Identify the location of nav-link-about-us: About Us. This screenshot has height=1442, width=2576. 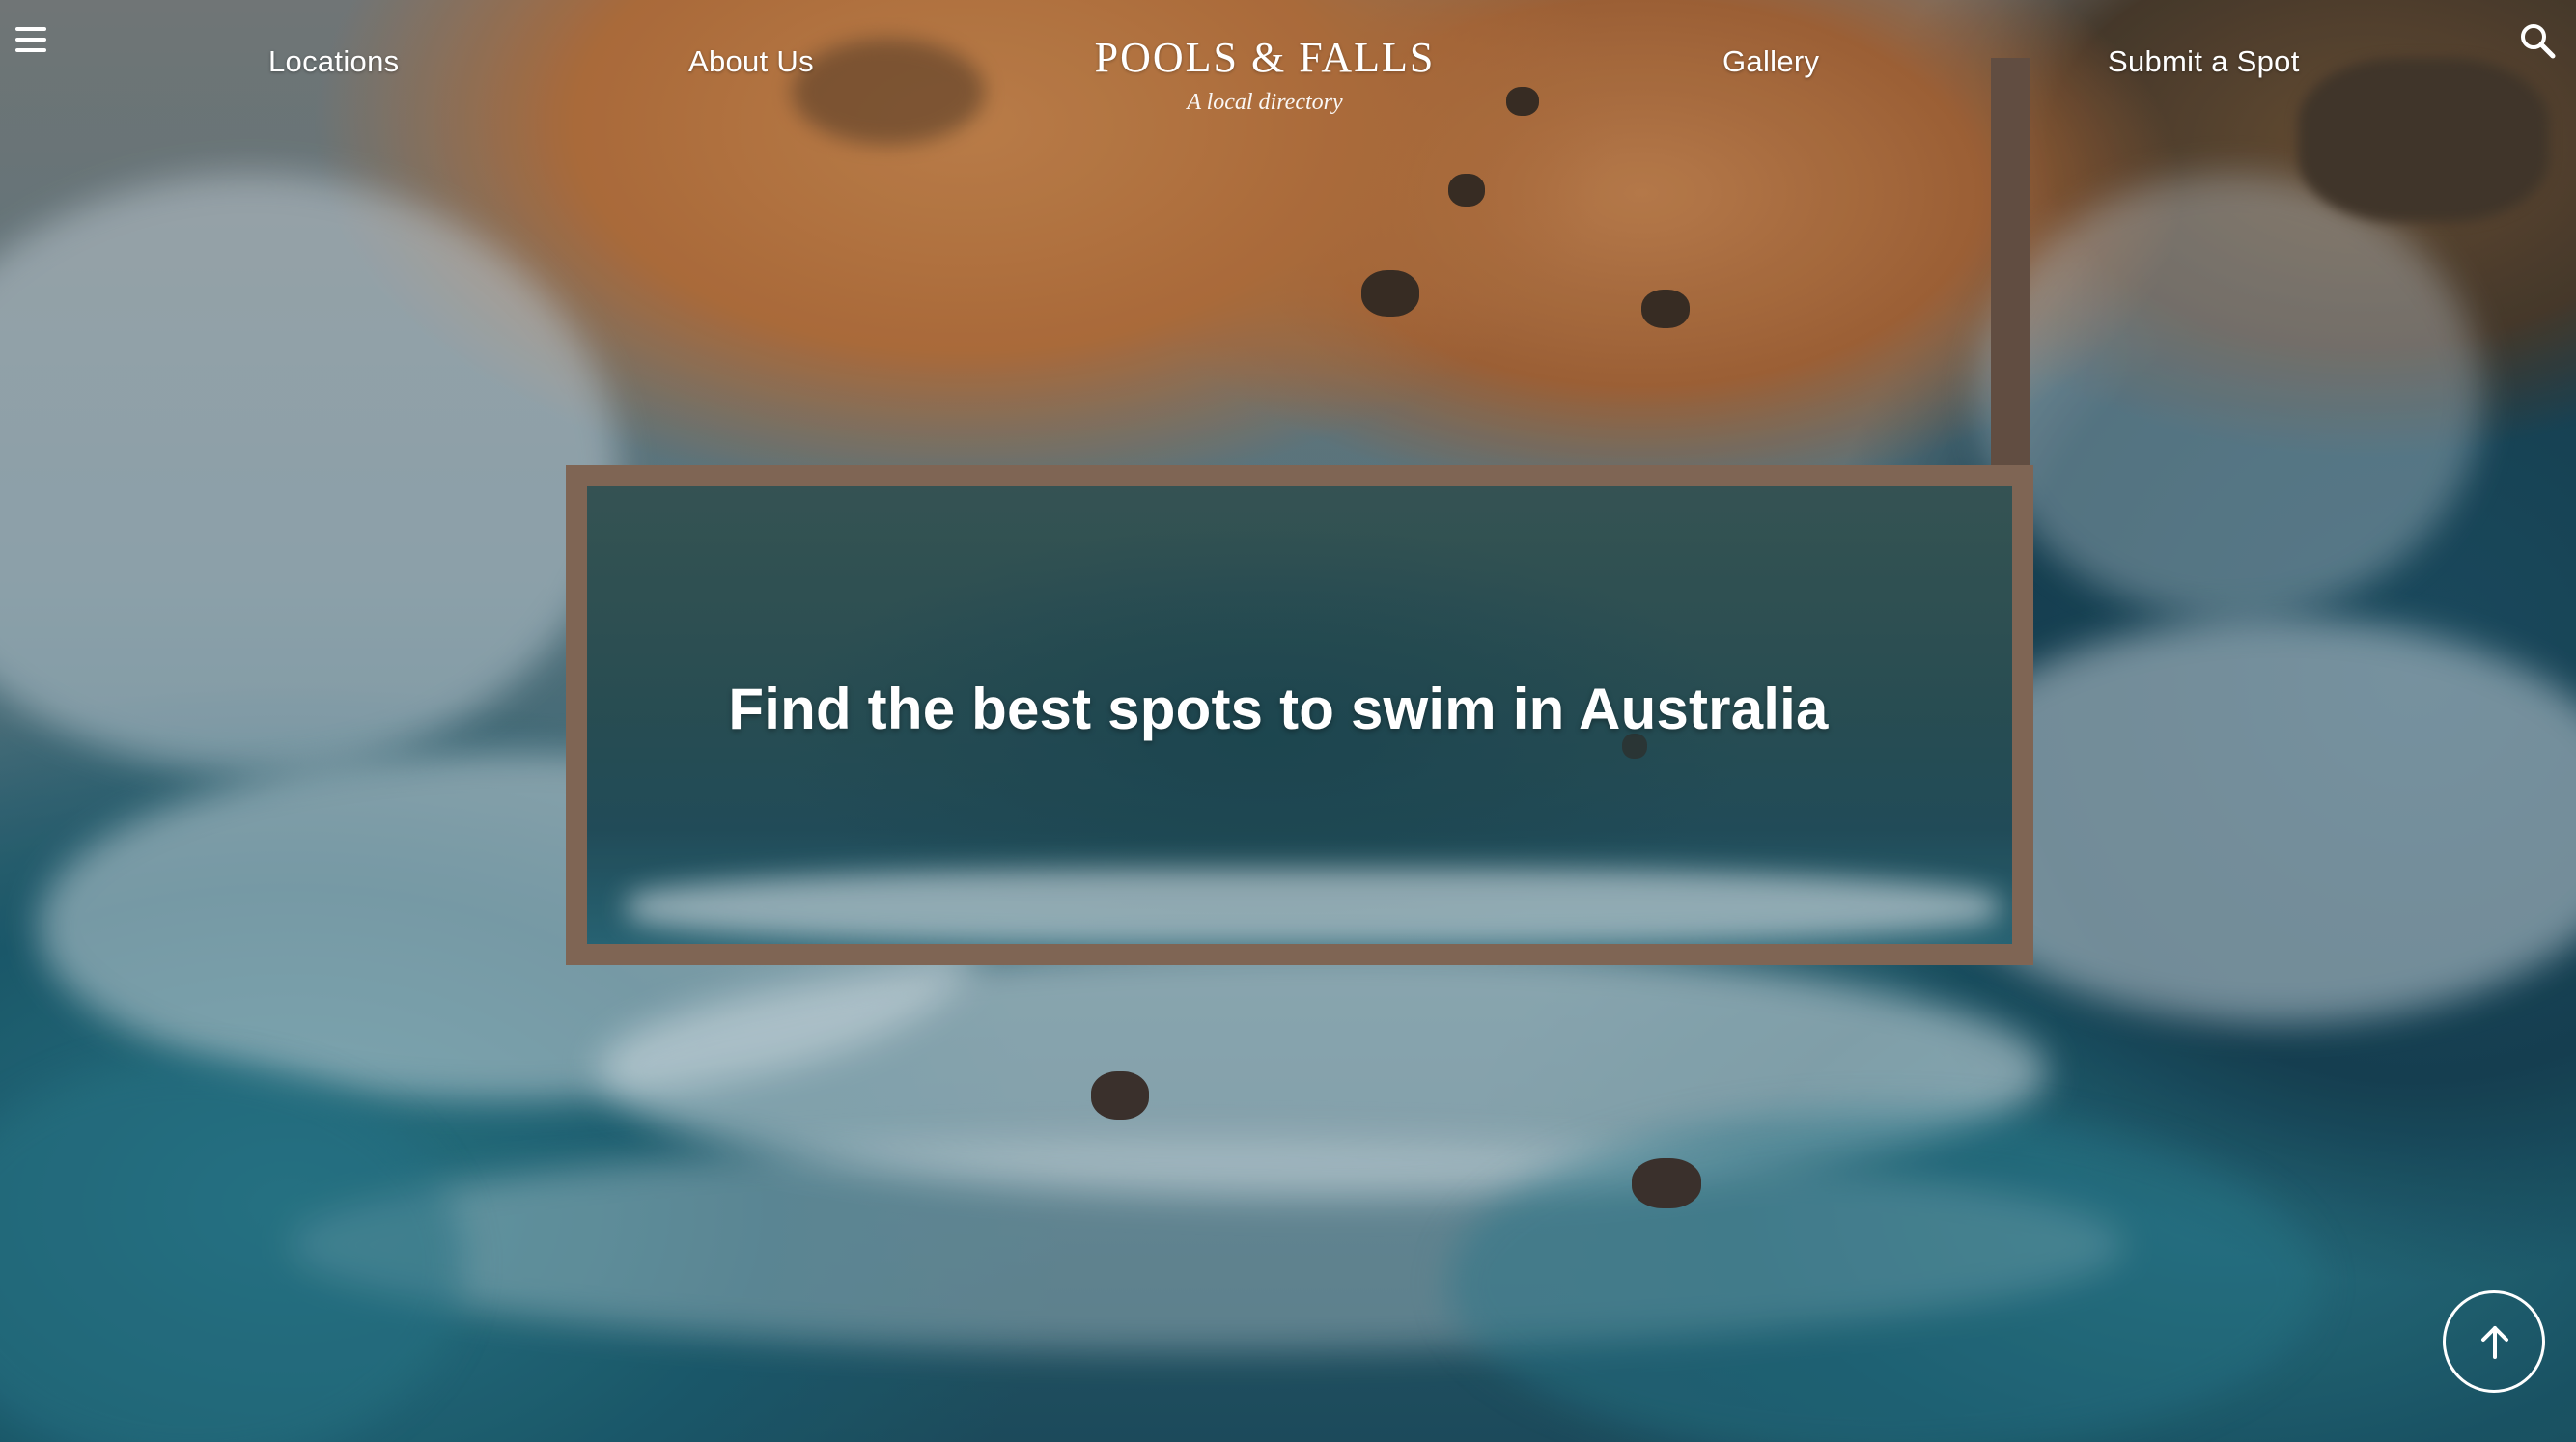
(751, 61).